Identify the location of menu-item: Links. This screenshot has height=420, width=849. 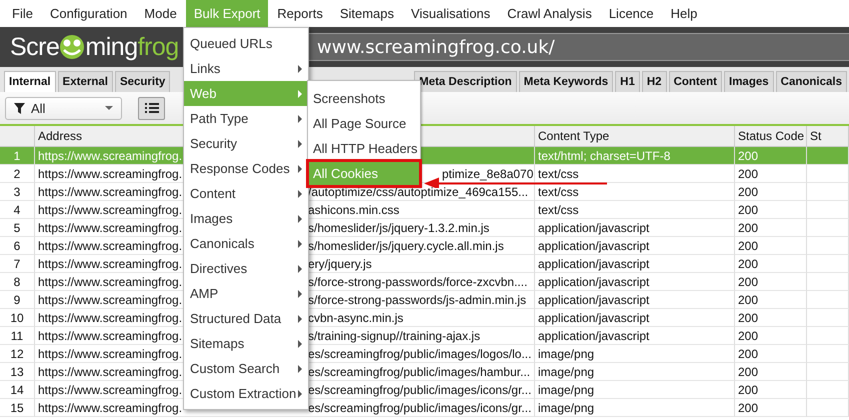
(246, 68).